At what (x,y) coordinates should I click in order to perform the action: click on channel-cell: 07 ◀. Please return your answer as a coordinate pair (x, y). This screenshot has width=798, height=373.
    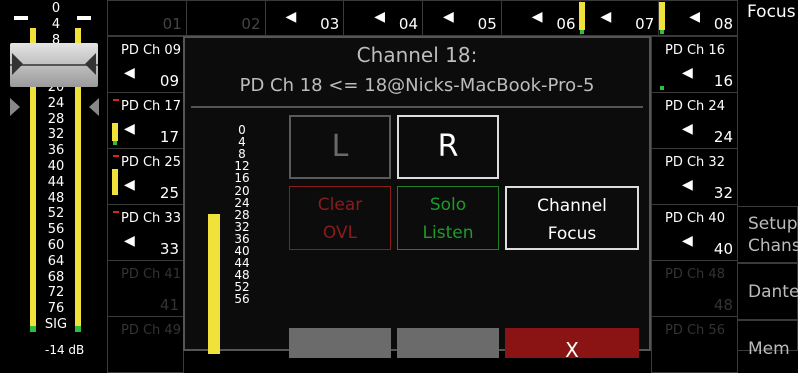
    Looking at the image, I should click on (619, 18).